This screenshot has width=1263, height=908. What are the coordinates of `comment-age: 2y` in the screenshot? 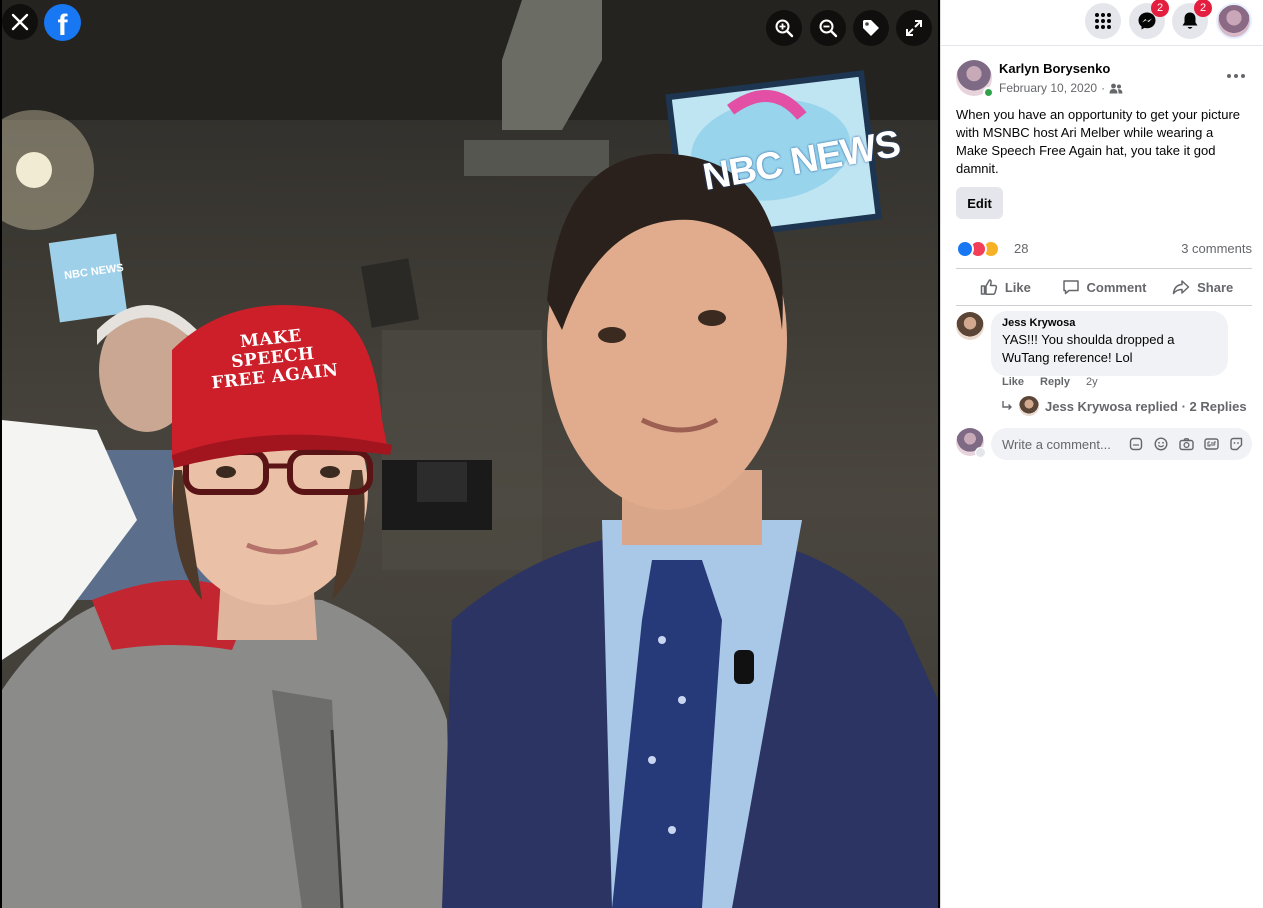 It's located at (1092, 382).